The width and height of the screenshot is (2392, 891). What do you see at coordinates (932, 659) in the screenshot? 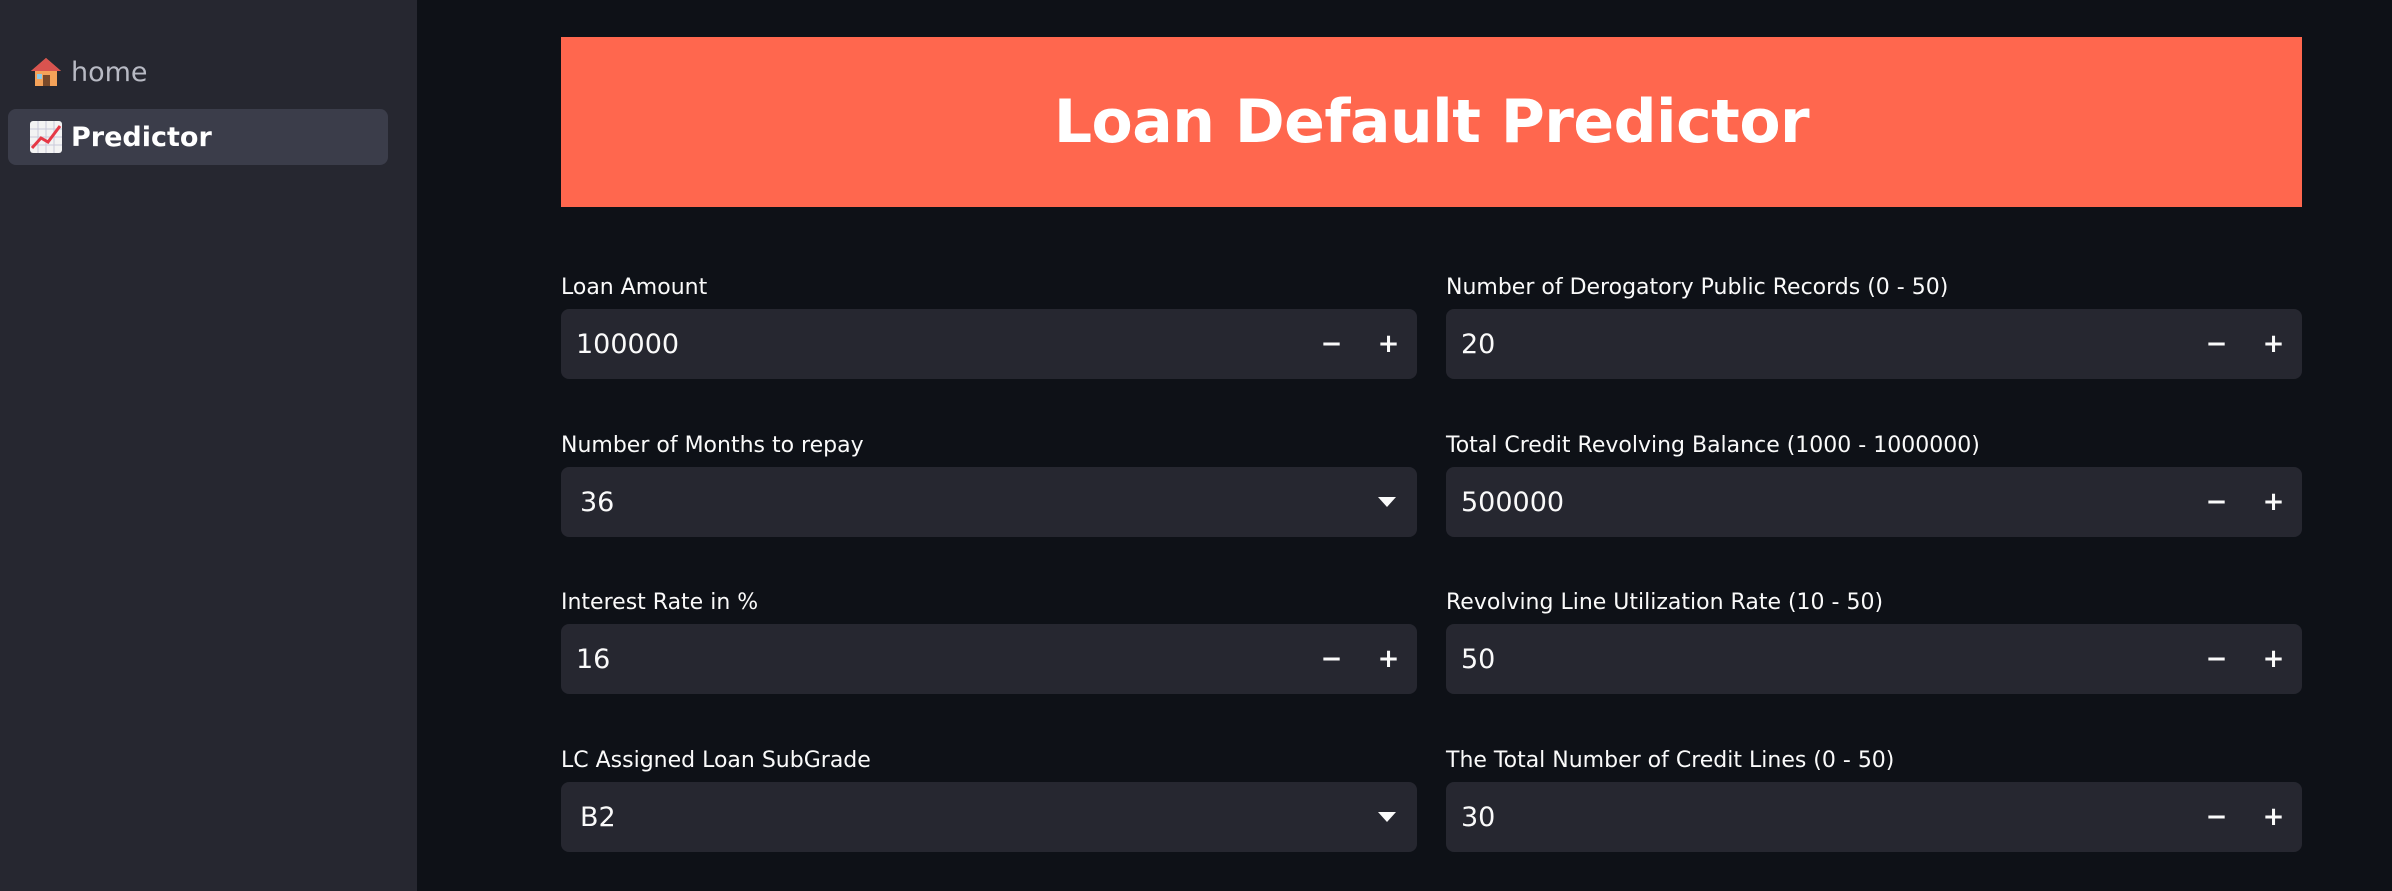
I see `field-value: 16` at bounding box center [932, 659].